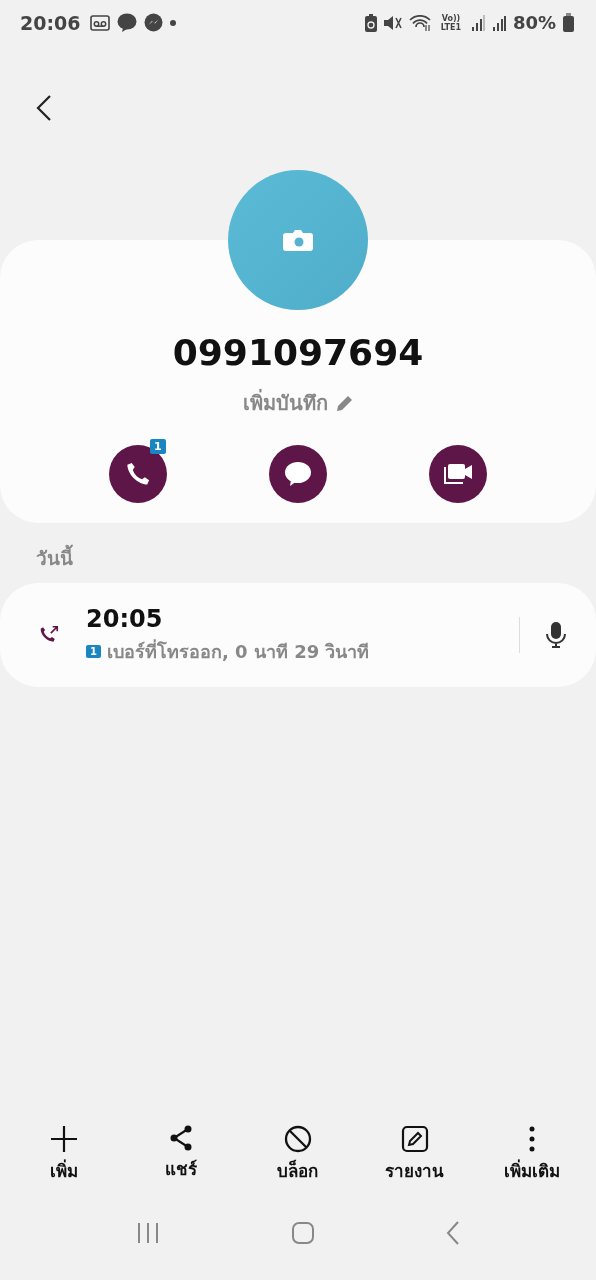 The height and width of the screenshot is (1280, 596). Describe the element at coordinates (181, 1160) in the screenshot. I see `share-button: แชร์` at that location.